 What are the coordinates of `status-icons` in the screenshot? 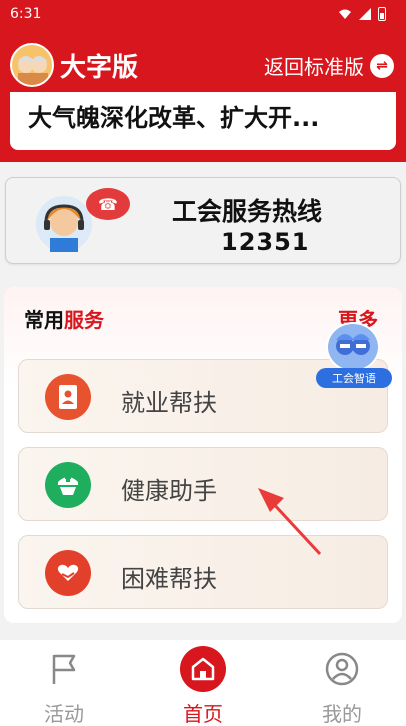 It's located at (362, 14).